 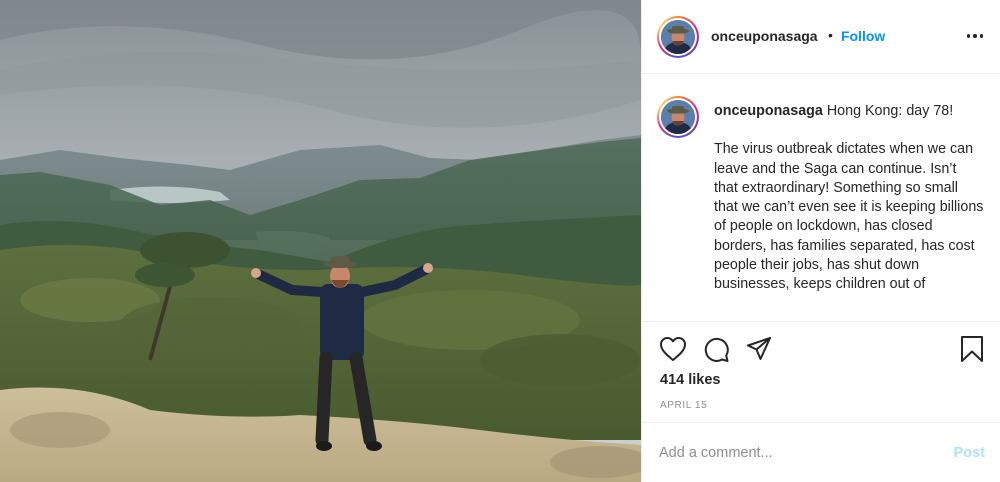 What do you see at coordinates (690, 380) in the screenshot?
I see `likes-count: 414 likes` at bounding box center [690, 380].